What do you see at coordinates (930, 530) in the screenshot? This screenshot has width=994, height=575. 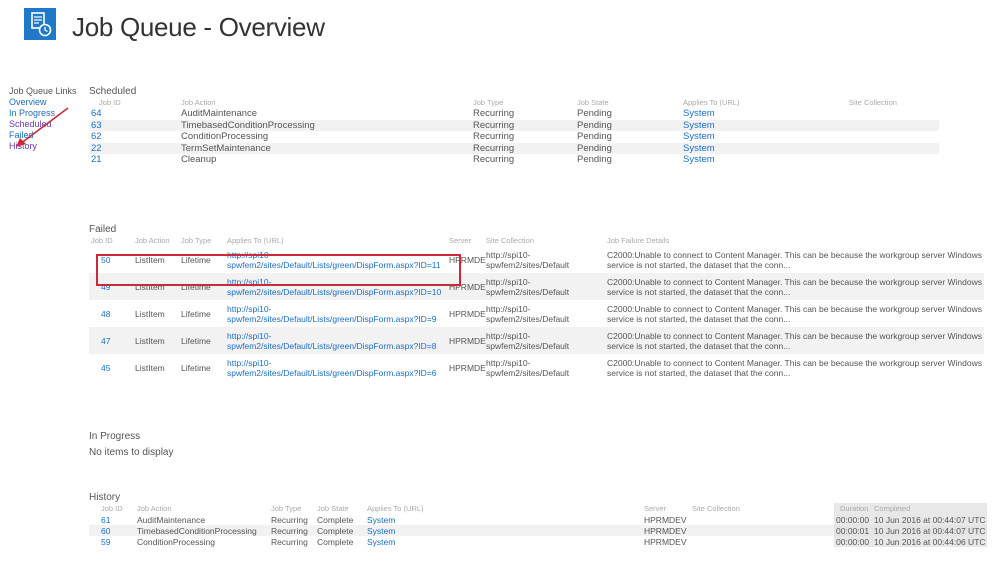 I see `completed: 10 Jun 2016 at 00:44:07 UTC` at bounding box center [930, 530].